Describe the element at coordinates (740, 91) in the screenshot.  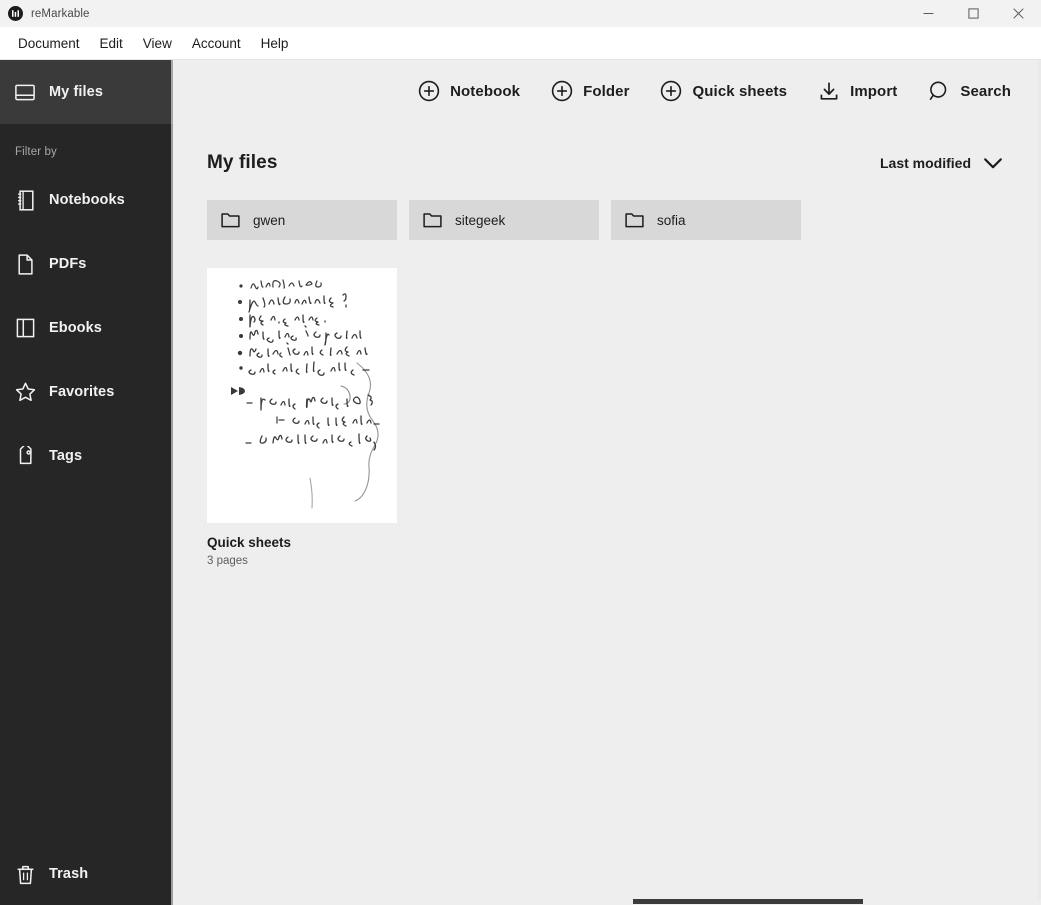
I see `new-quick-sheets-label: Quick sheets` at that location.